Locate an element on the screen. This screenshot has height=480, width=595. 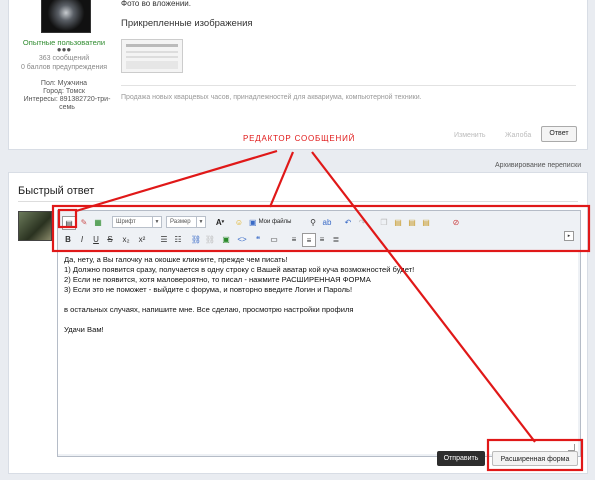
title-divider is located at coordinates (298, 201).